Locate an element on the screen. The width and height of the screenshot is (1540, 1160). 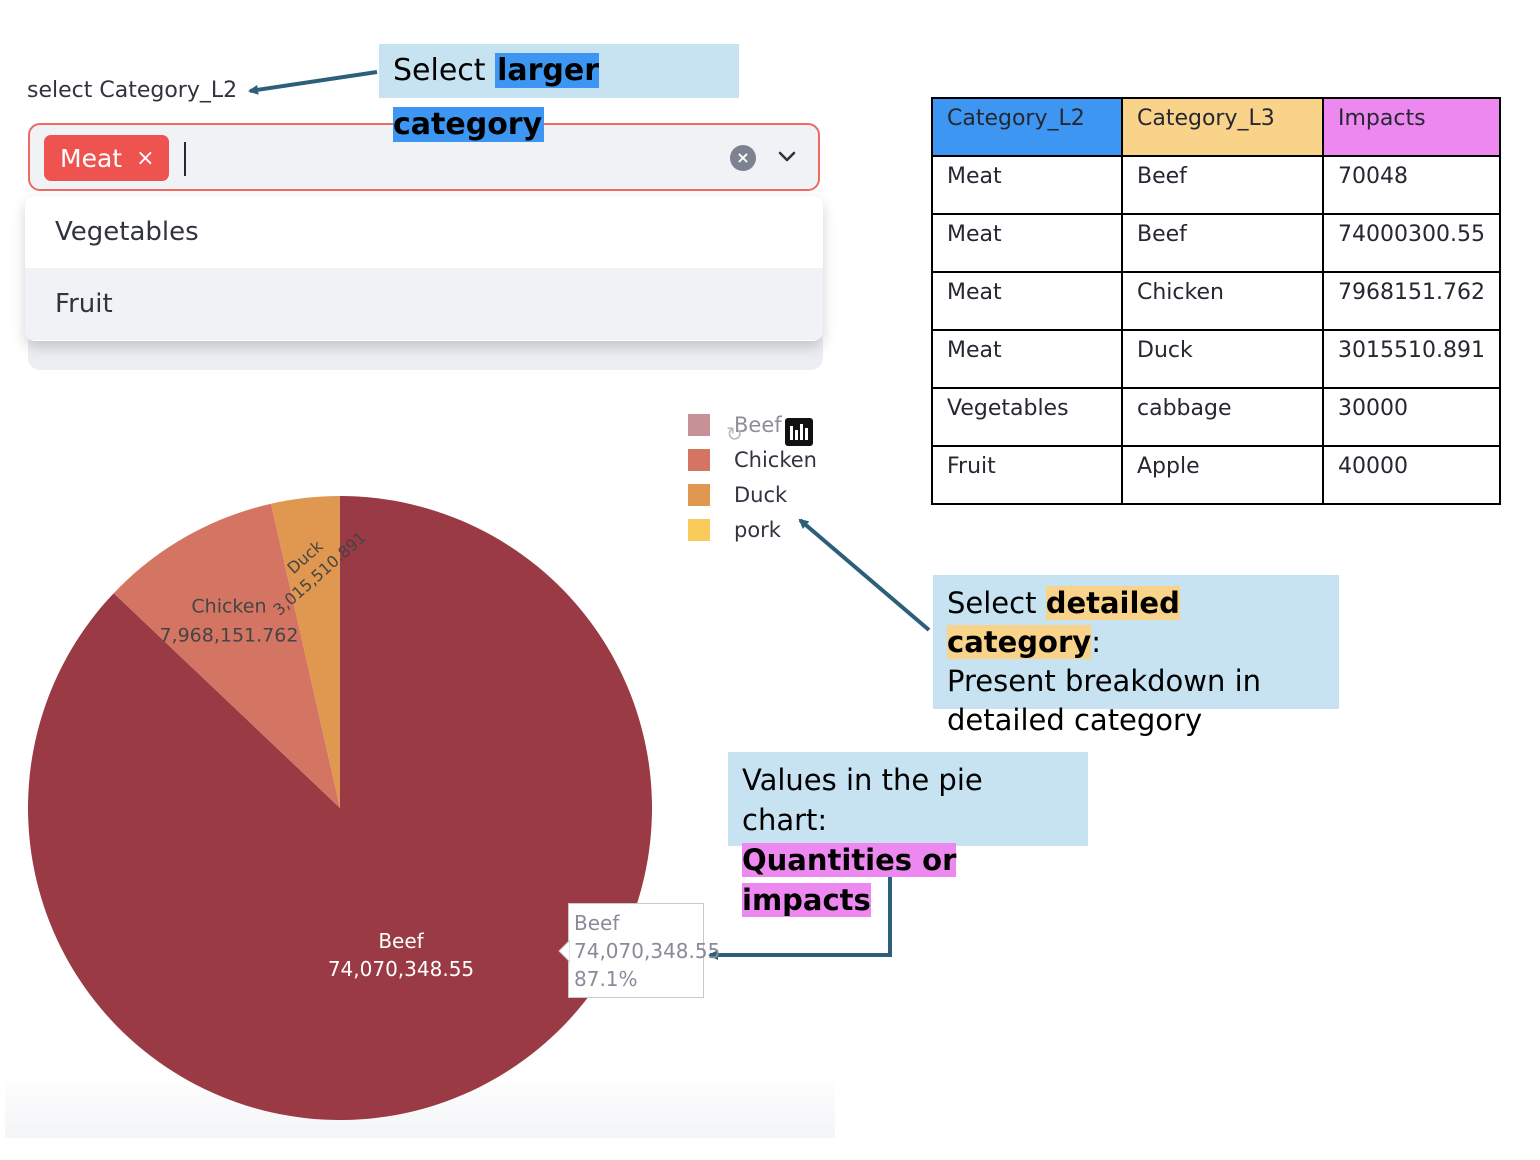
legend-label: Duck is located at coordinates (761, 495).